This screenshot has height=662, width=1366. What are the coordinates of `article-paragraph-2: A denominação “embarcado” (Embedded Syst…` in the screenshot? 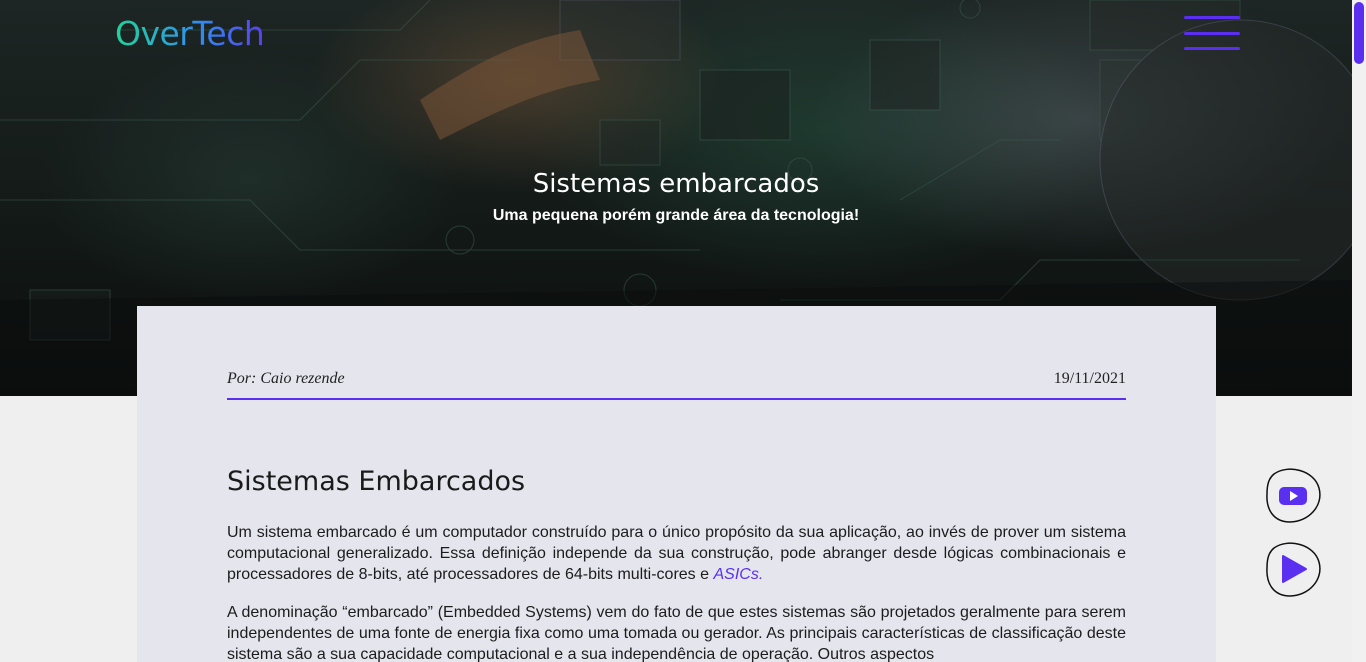 It's located at (676, 633).